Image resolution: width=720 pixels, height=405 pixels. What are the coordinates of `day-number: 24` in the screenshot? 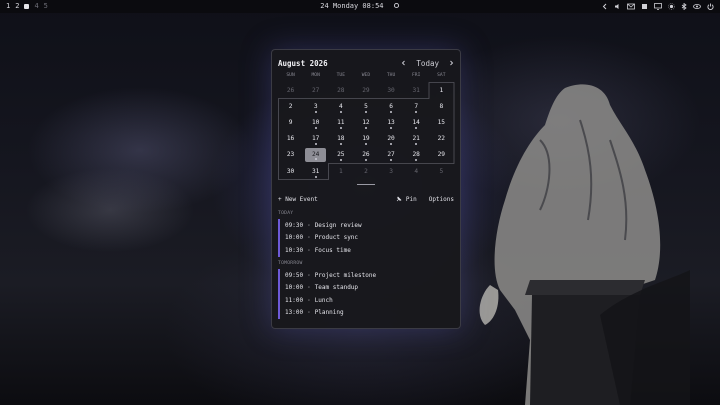 It's located at (315, 155).